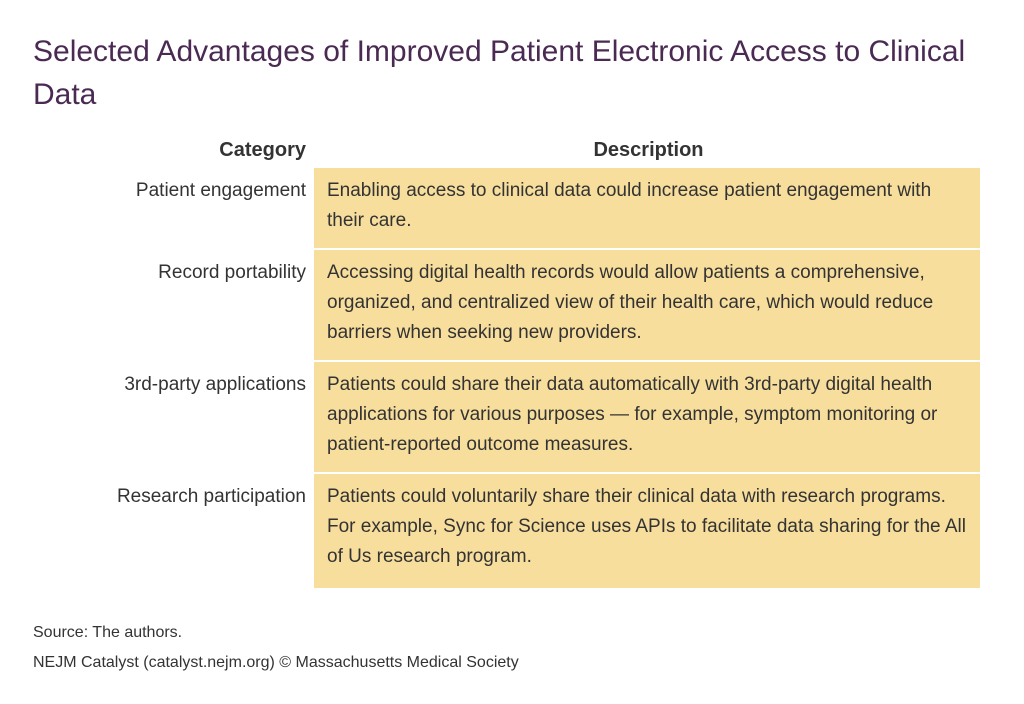 The width and height of the screenshot is (1024, 704). I want to click on category-cell: Research participation, so click(211, 496).